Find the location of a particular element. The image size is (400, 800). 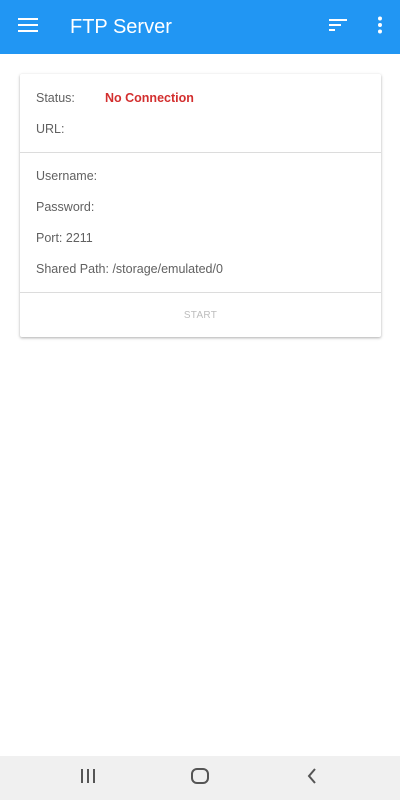

menu-icon is located at coordinates (28, 27).